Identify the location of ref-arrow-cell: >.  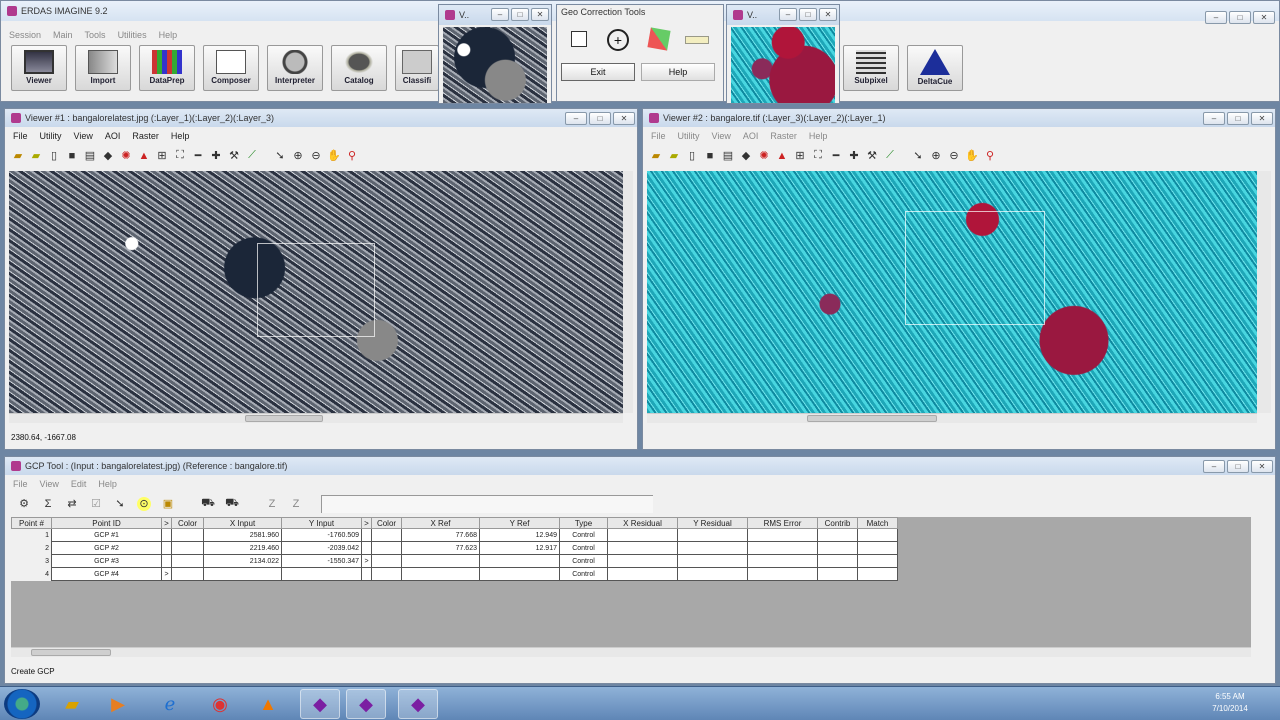
(366, 561).